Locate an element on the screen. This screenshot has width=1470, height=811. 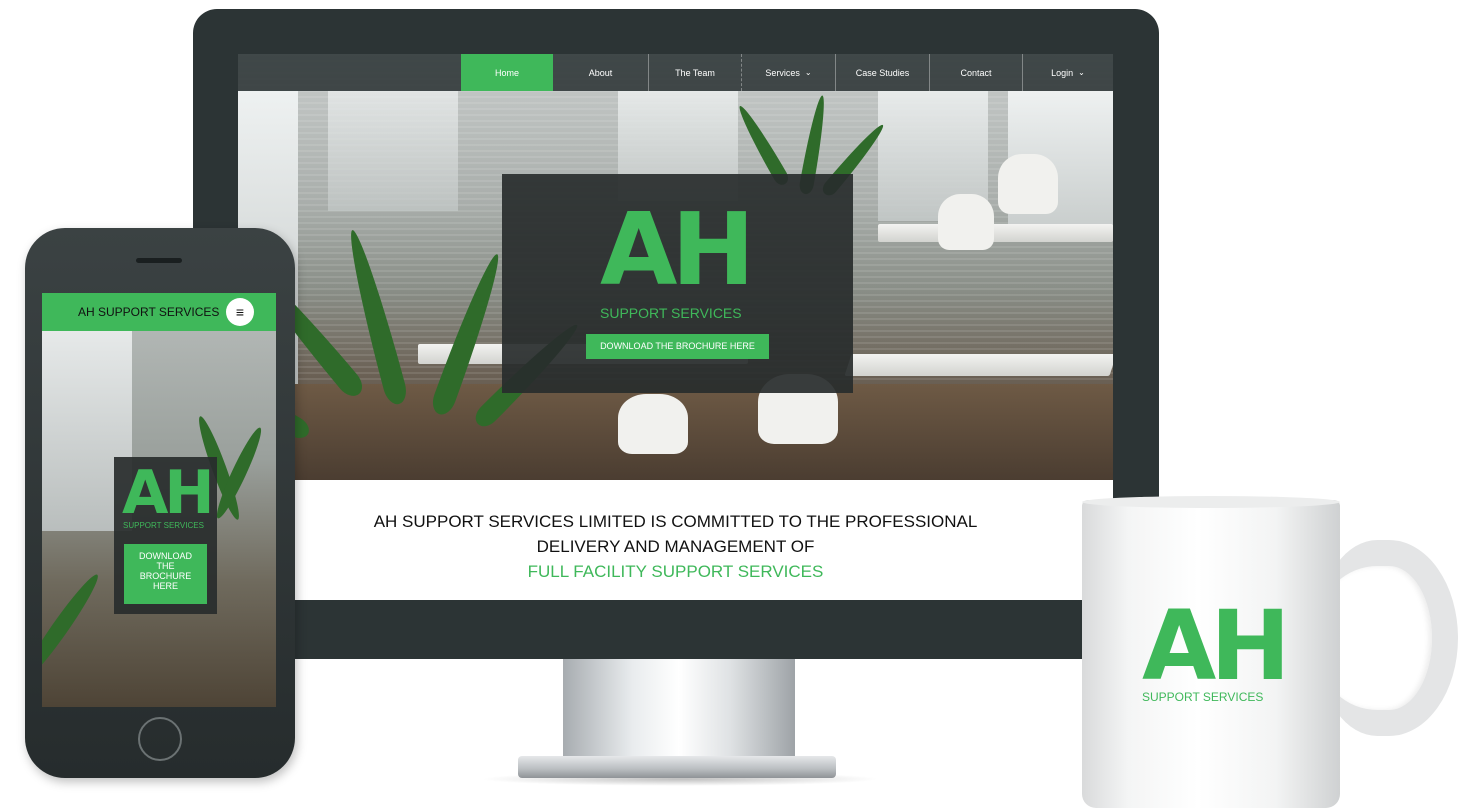
nav-contact-label: Contact is located at coordinates (976, 72).